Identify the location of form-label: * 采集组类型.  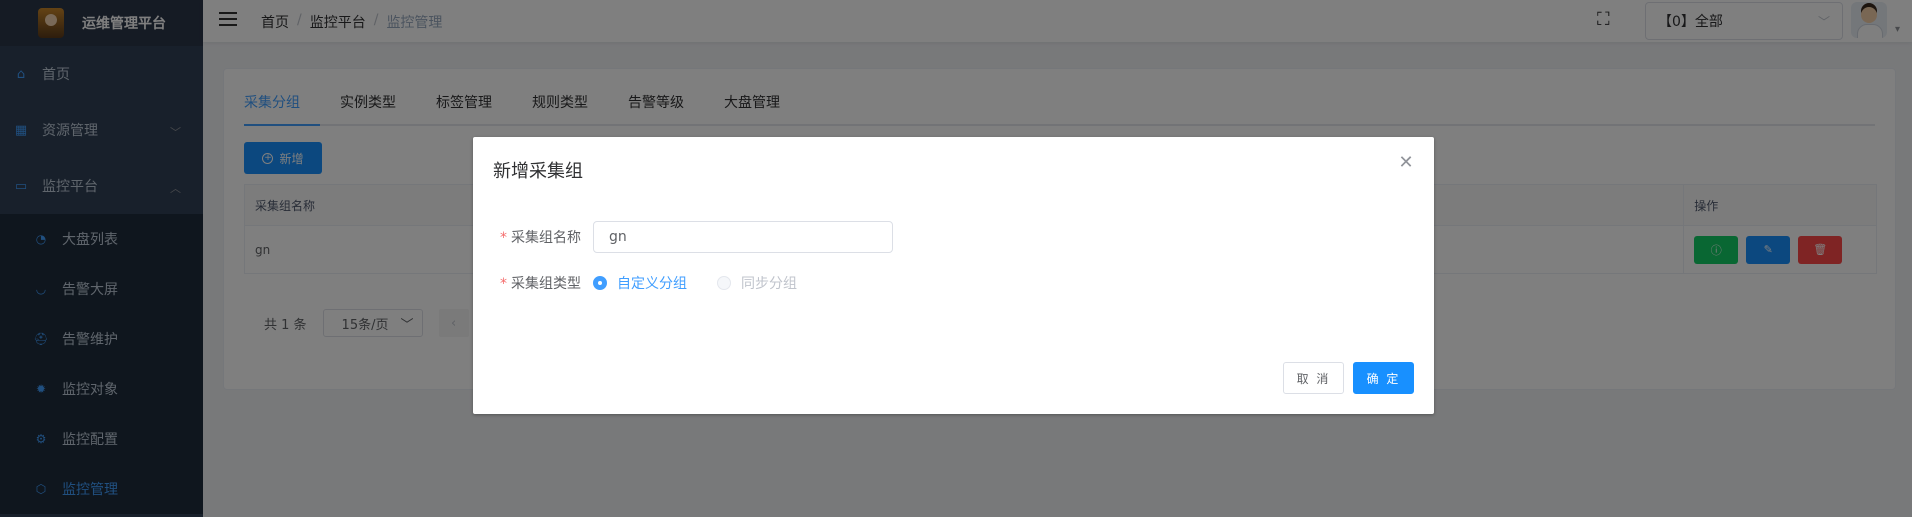
(543, 283).